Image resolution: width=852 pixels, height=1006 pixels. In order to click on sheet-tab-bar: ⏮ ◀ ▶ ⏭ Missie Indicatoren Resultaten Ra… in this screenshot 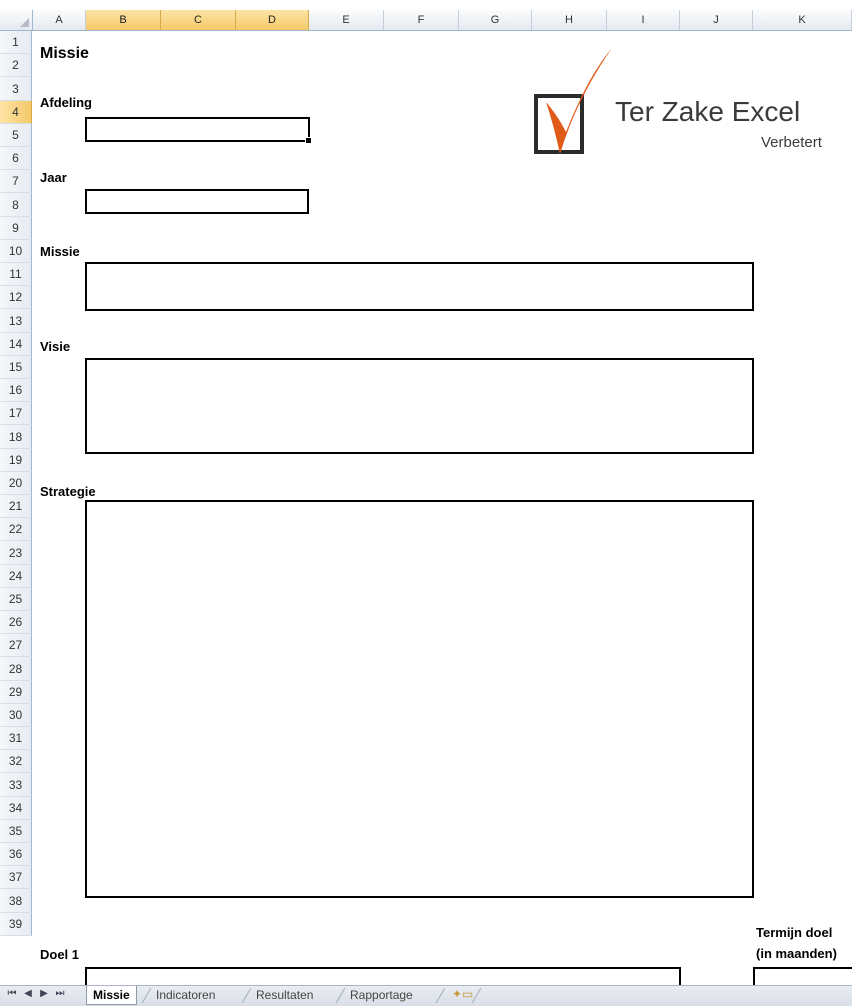, I will do `click(426, 995)`.